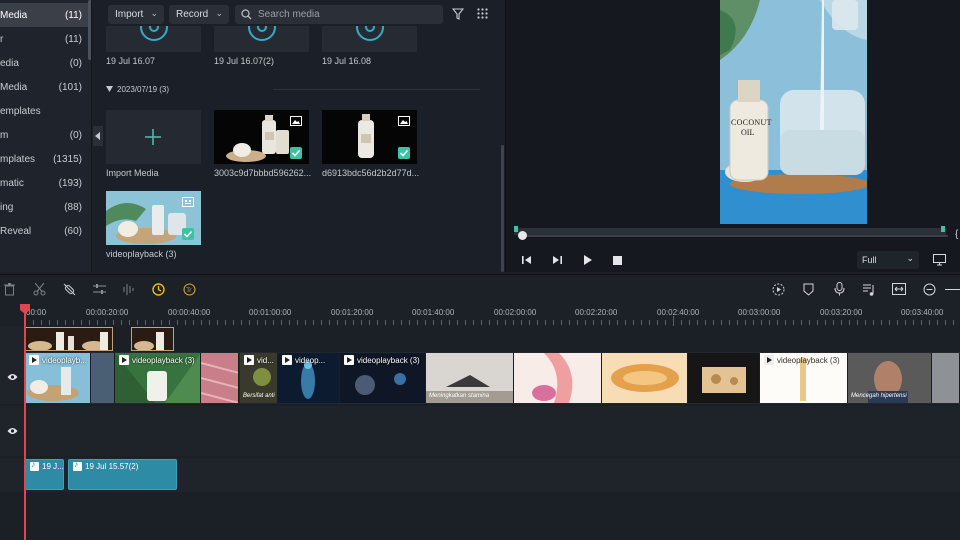 The width and height of the screenshot is (960, 540). Describe the element at coordinates (45, 63) in the screenshot. I see `sidebar-item-shared-media: edia (0)` at that location.